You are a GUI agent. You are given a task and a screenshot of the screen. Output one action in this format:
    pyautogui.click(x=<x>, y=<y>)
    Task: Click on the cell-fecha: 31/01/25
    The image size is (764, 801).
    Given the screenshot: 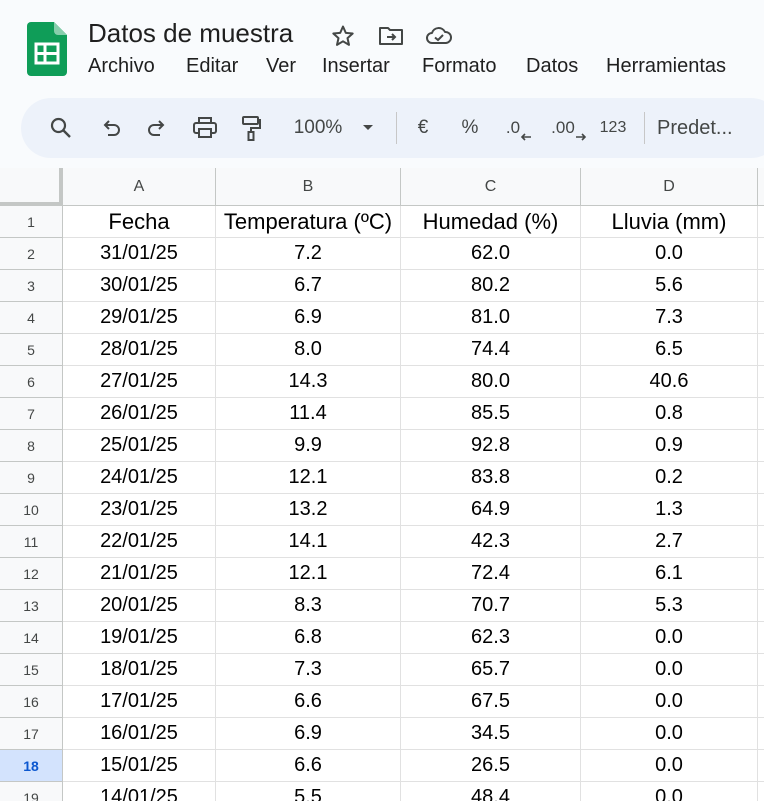 What is the action you would take?
    pyautogui.click(x=139, y=254)
    